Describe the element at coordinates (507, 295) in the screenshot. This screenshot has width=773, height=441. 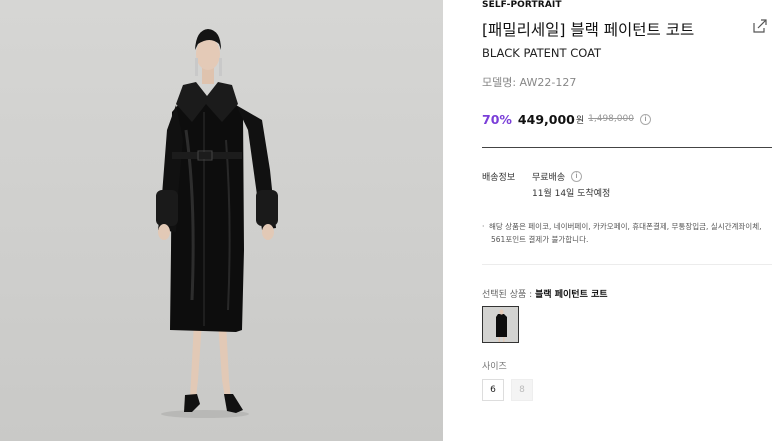
I see `selected-product-label: 선택된 상품 :` at that location.